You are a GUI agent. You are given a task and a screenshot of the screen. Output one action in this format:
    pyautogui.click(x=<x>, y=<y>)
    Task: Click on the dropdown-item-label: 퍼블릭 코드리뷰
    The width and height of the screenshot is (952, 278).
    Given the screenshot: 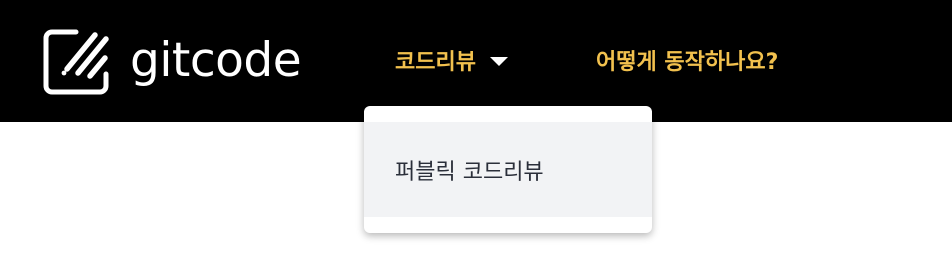 What is the action you would take?
    pyautogui.click(x=469, y=172)
    